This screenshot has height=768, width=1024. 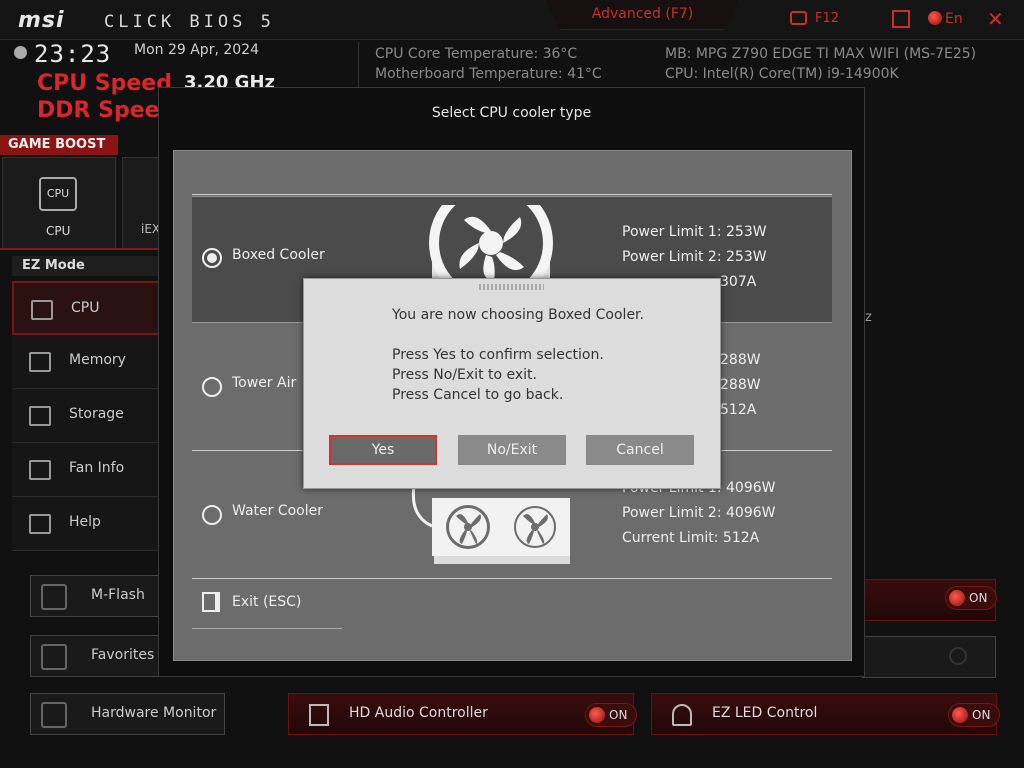 What do you see at coordinates (935, 18) in the screenshot?
I see `globe-icon` at bounding box center [935, 18].